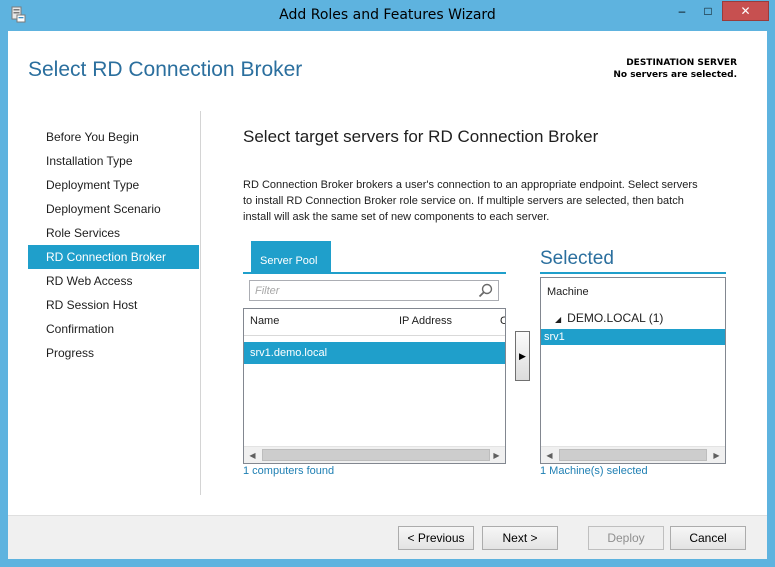 The image size is (775, 567). Describe the element at coordinates (577, 258) in the screenshot. I see `selected-title: Selected` at that location.